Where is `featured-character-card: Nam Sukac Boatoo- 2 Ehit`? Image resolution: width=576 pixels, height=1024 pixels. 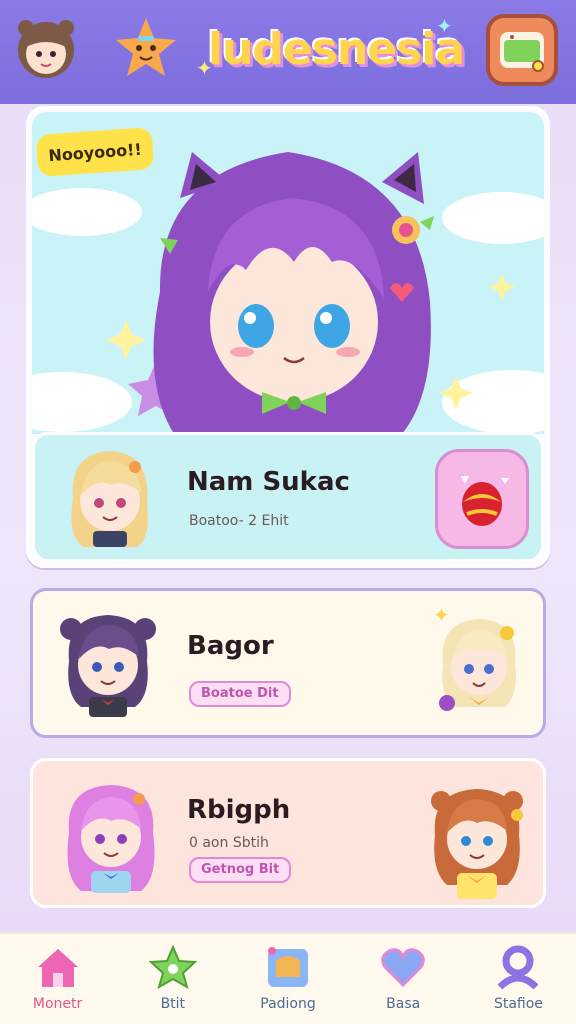 featured-character-card: Nam Sukac Boatoo- 2 Ehit is located at coordinates (288, 497).